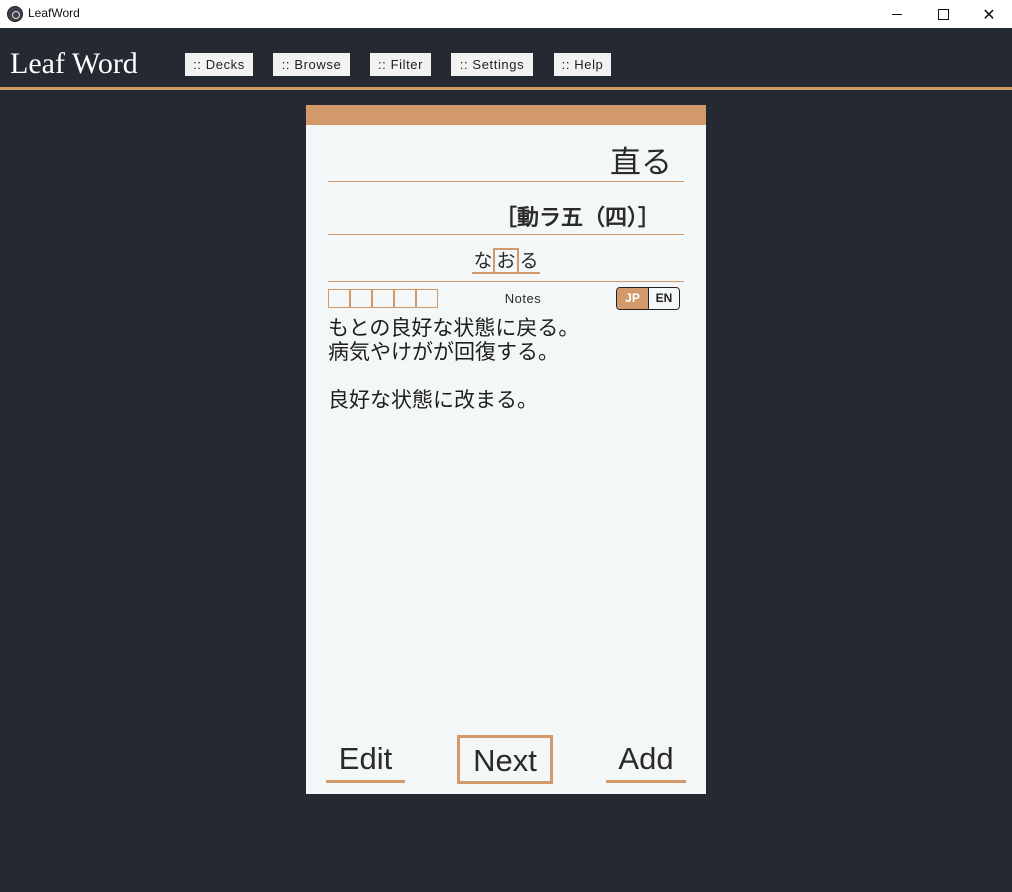 The image size is (1012, 892). Describe the element at coordinates (897, 14) in the screenshot. I see `minimize-icon` at that location.